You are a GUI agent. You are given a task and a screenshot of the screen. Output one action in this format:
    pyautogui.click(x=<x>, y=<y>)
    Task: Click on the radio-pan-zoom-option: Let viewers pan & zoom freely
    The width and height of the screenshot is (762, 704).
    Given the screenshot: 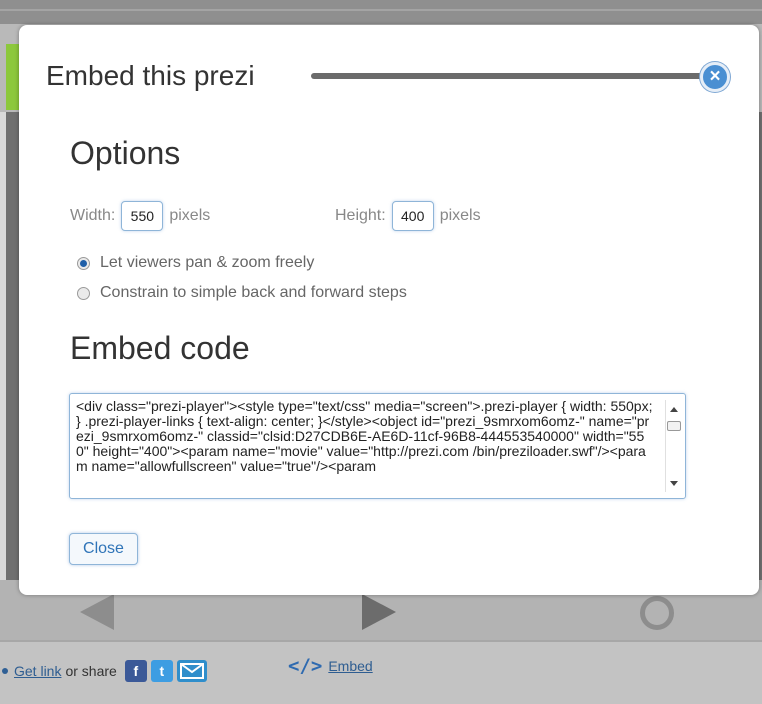 What is the action you would take?
    pyautogui.click(x=195, y=263)
    